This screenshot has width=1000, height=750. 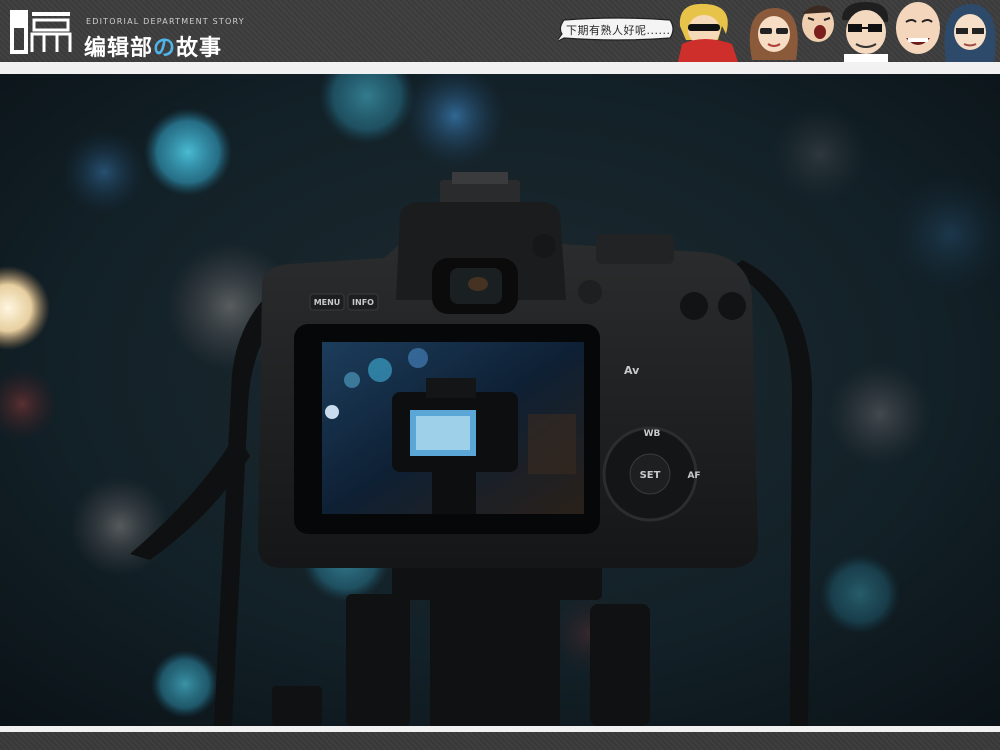 What do you see at coordinates (652, 434) in the screenshot?
I see `wb-button-label: WB` at bounding box center [652, 434].